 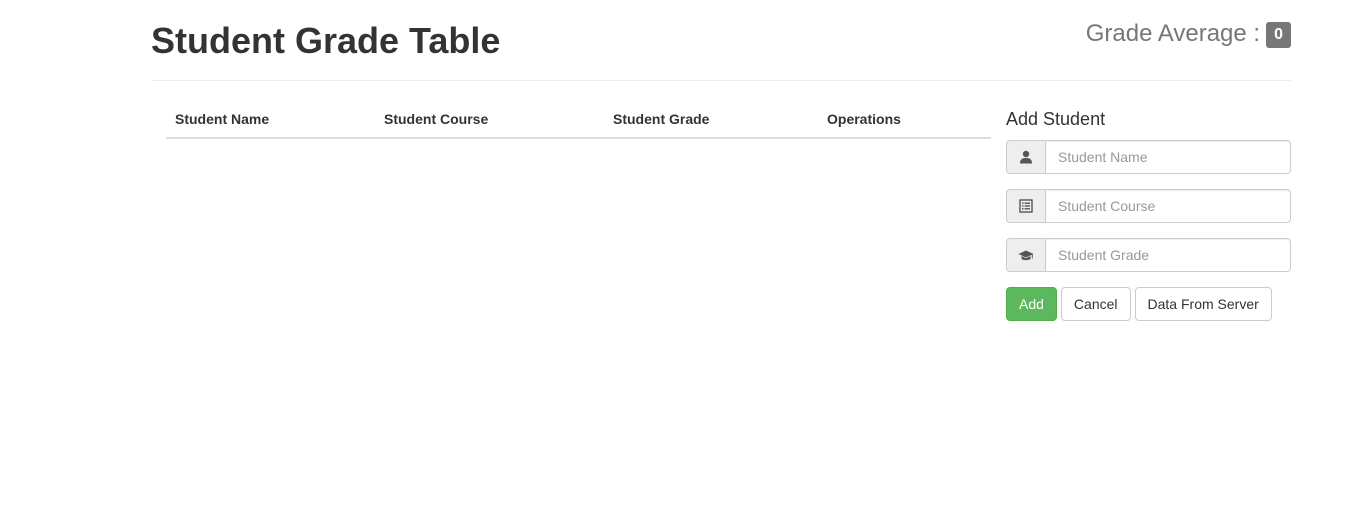 I want to click on column-header-student-grade: Student Grade, so click(x=711, y=119).